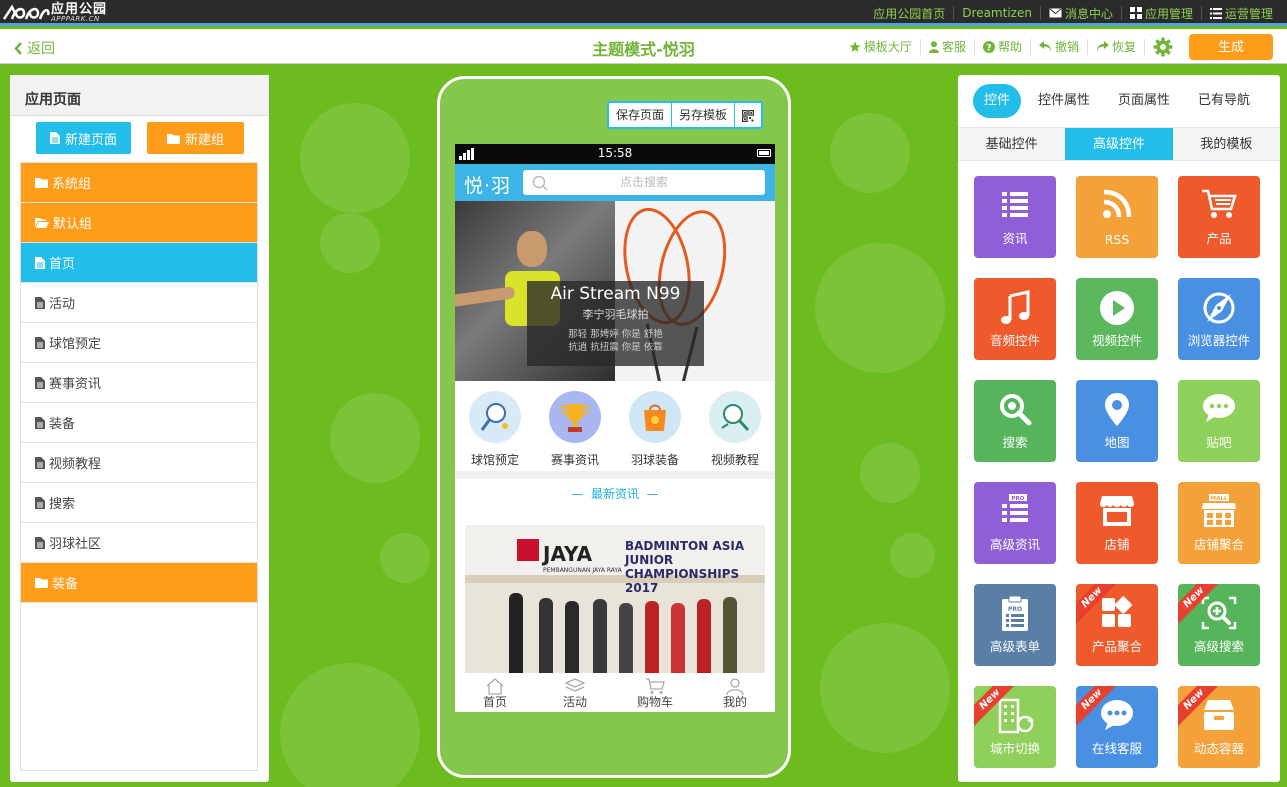 This screenshot has height=787, width=1287. Describe the element at coordinates (139, 343) in the screenshot. I see `page-item-court-booking: 球馆预定` at that location.